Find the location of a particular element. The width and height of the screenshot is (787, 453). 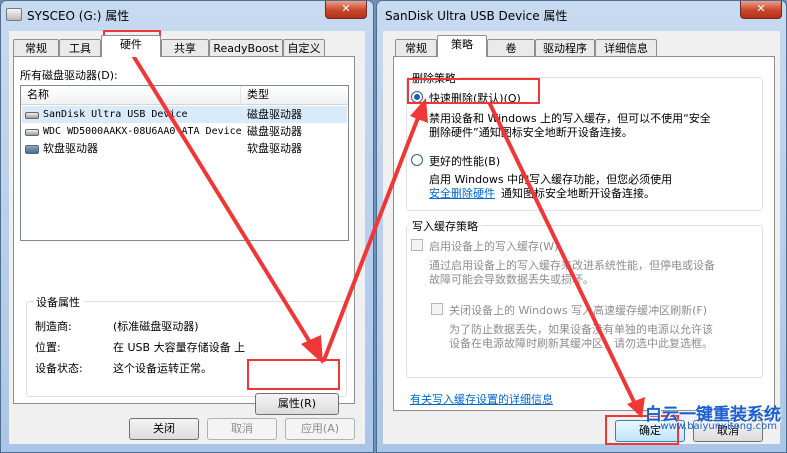

right-close-window-button: ✕ is located at coordinates (761, 10).